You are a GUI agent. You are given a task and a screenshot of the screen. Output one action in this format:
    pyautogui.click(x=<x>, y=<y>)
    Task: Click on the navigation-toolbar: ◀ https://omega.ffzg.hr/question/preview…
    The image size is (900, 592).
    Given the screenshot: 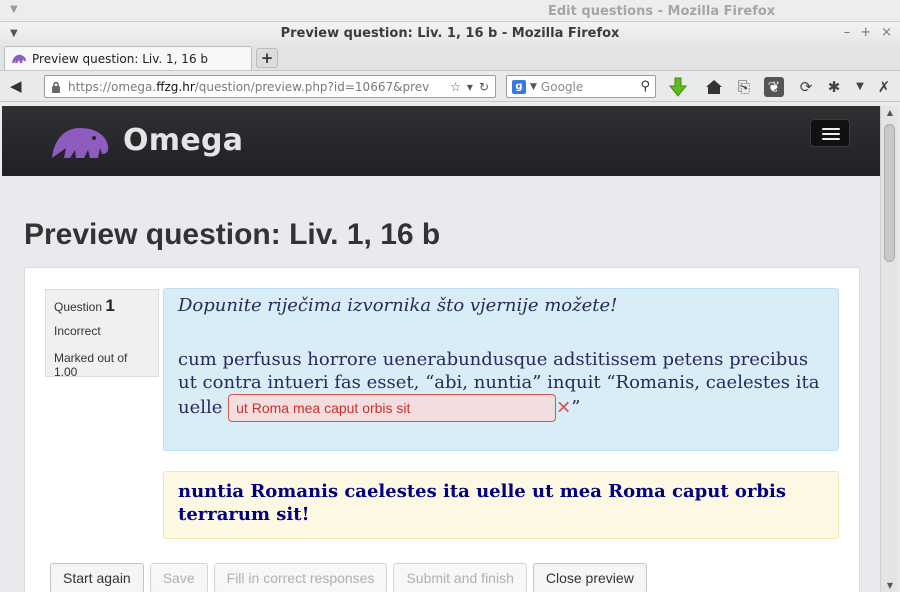 What is the action you would take?
    pyautogui.click(x=450, y=86)
    